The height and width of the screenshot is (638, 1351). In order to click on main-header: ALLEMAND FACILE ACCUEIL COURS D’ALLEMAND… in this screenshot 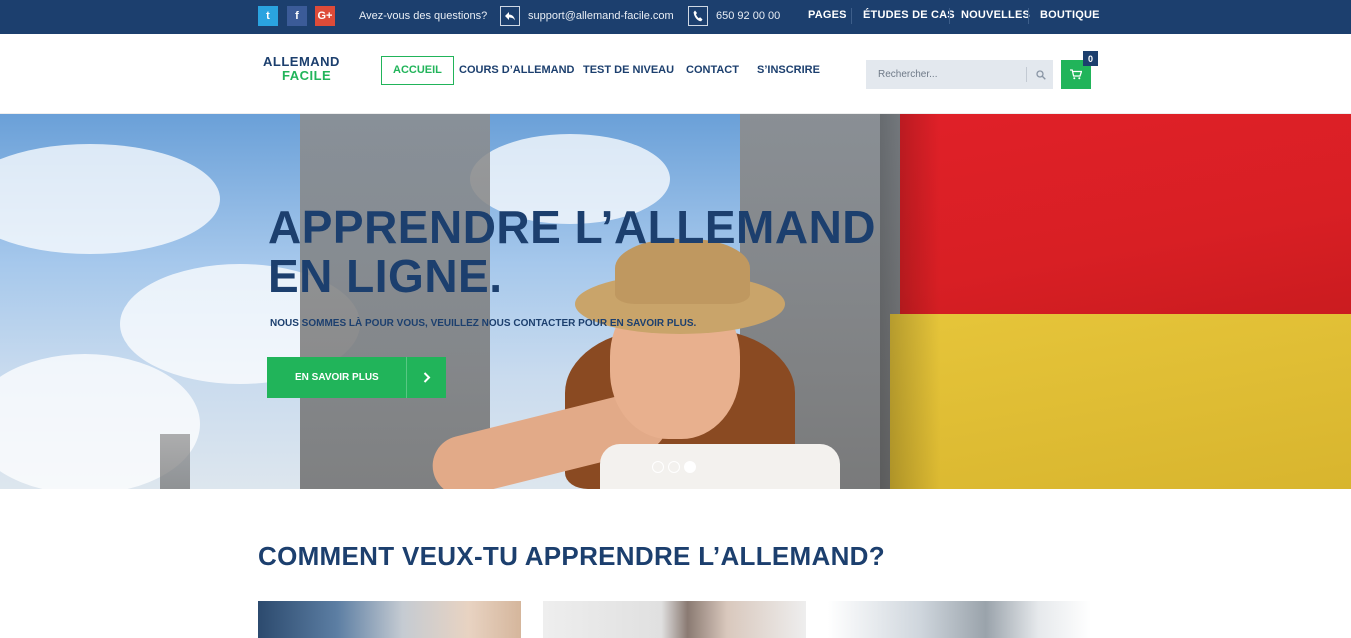, I will do `click(675, 74)`.